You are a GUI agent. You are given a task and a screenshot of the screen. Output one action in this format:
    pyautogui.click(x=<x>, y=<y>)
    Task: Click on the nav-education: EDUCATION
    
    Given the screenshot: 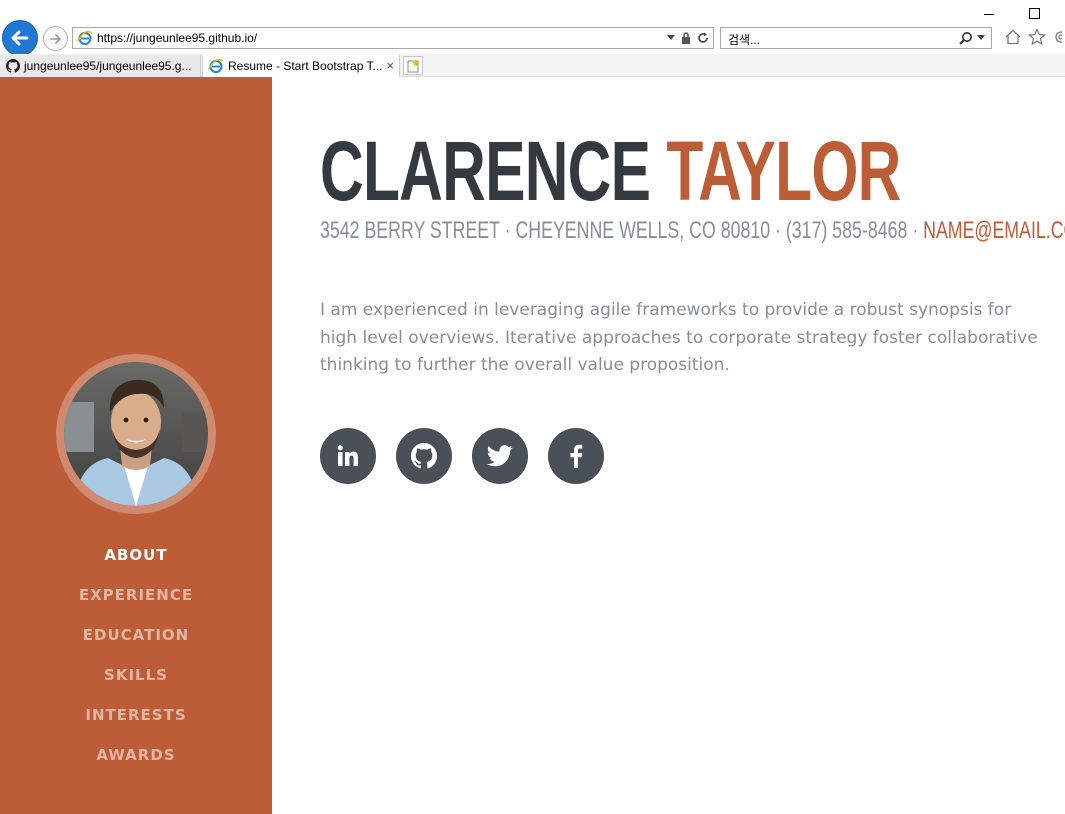 What is the action you would take?
    pyautogui.click(x=136, y=635)
    